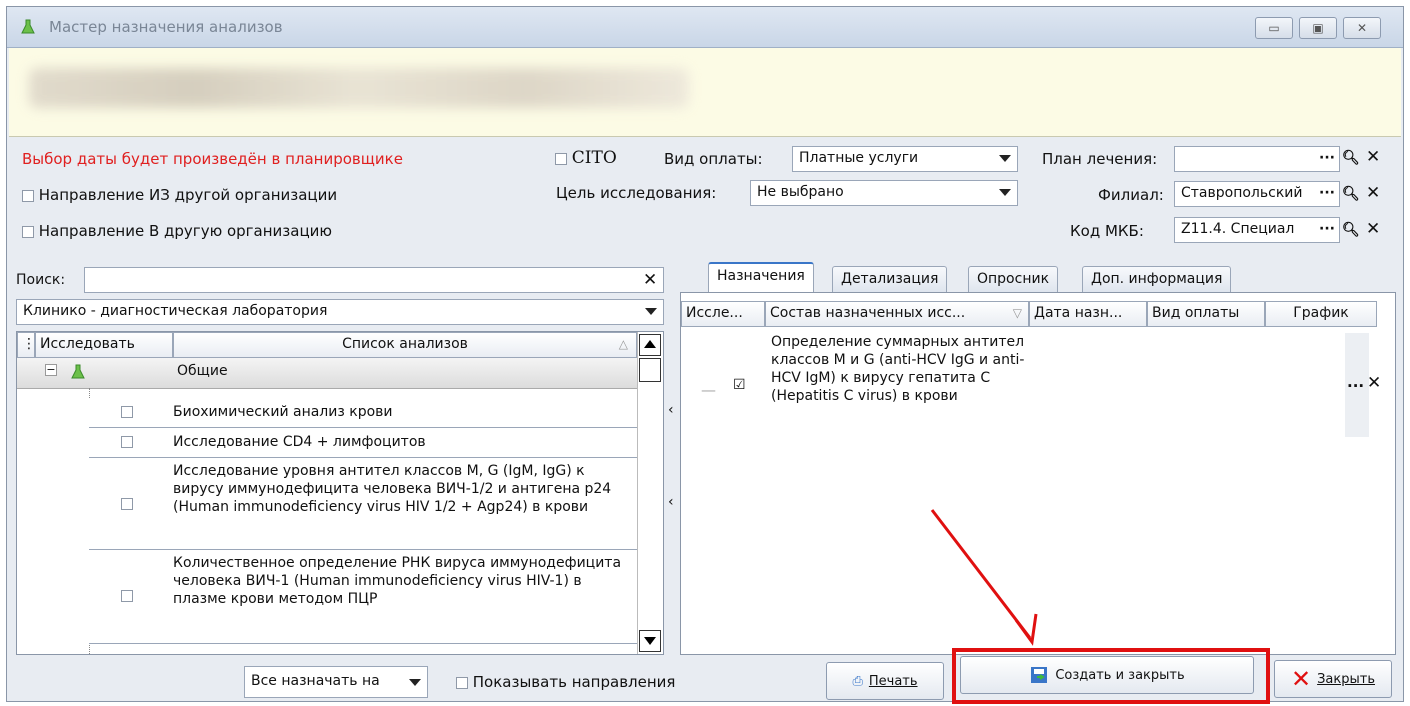  What do you see at coordinates (405, 345) in the screenshot?
I see `col-list: Список анализов △` at bounding box center [405, 345].